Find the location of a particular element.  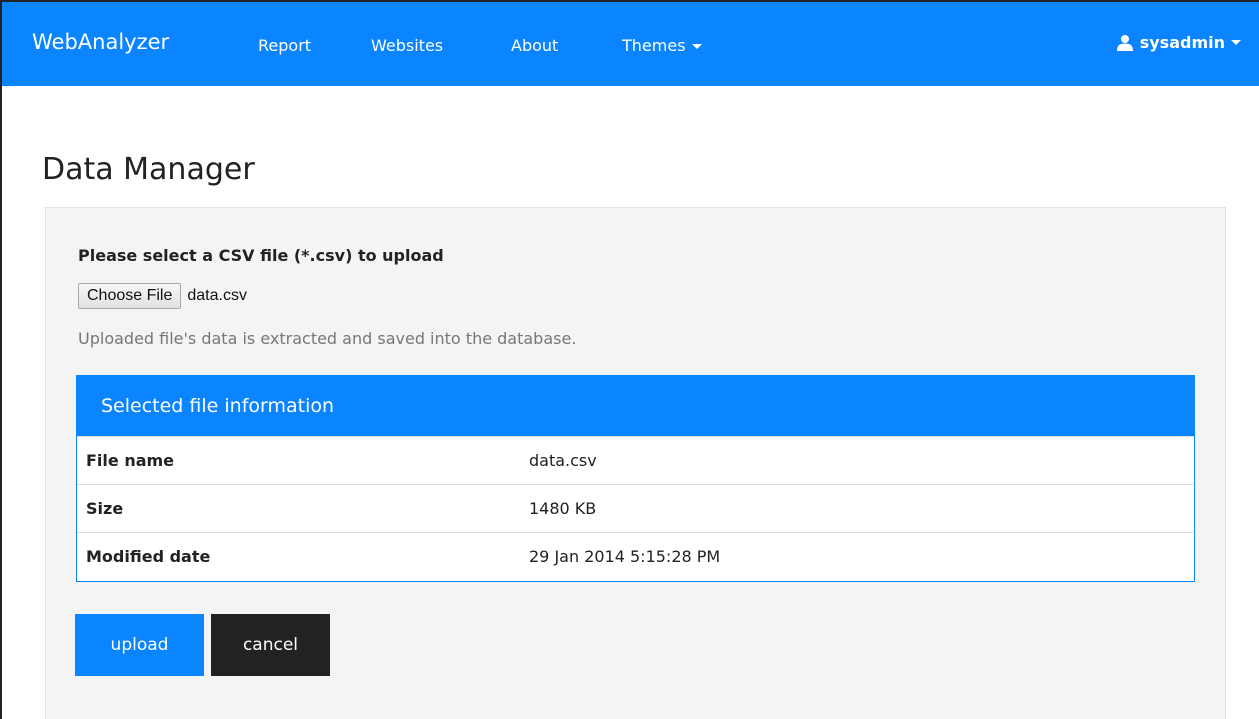

page-title: Data Manager is located at coordinates (148, 169).